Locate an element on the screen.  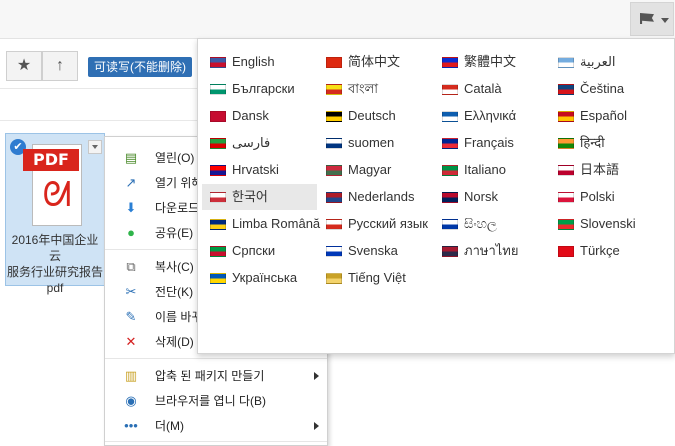
language-option: Nederlands is located at coordinates (375, 197).